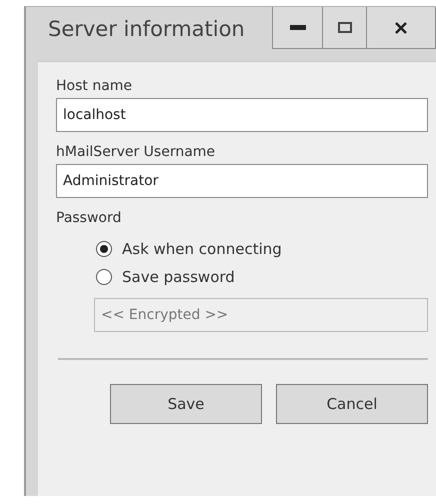 The width and height of the screenshot is (436, 504). I want to click on field-label: Host name, so click(95, 86).